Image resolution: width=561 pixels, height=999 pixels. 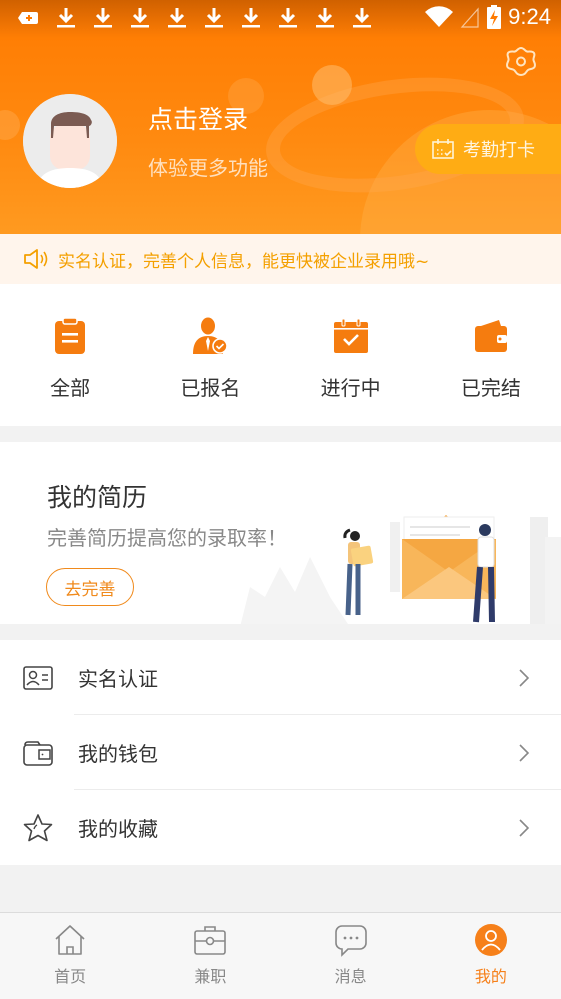 I want to click on speaker-icon, so click(x=36, y=259).